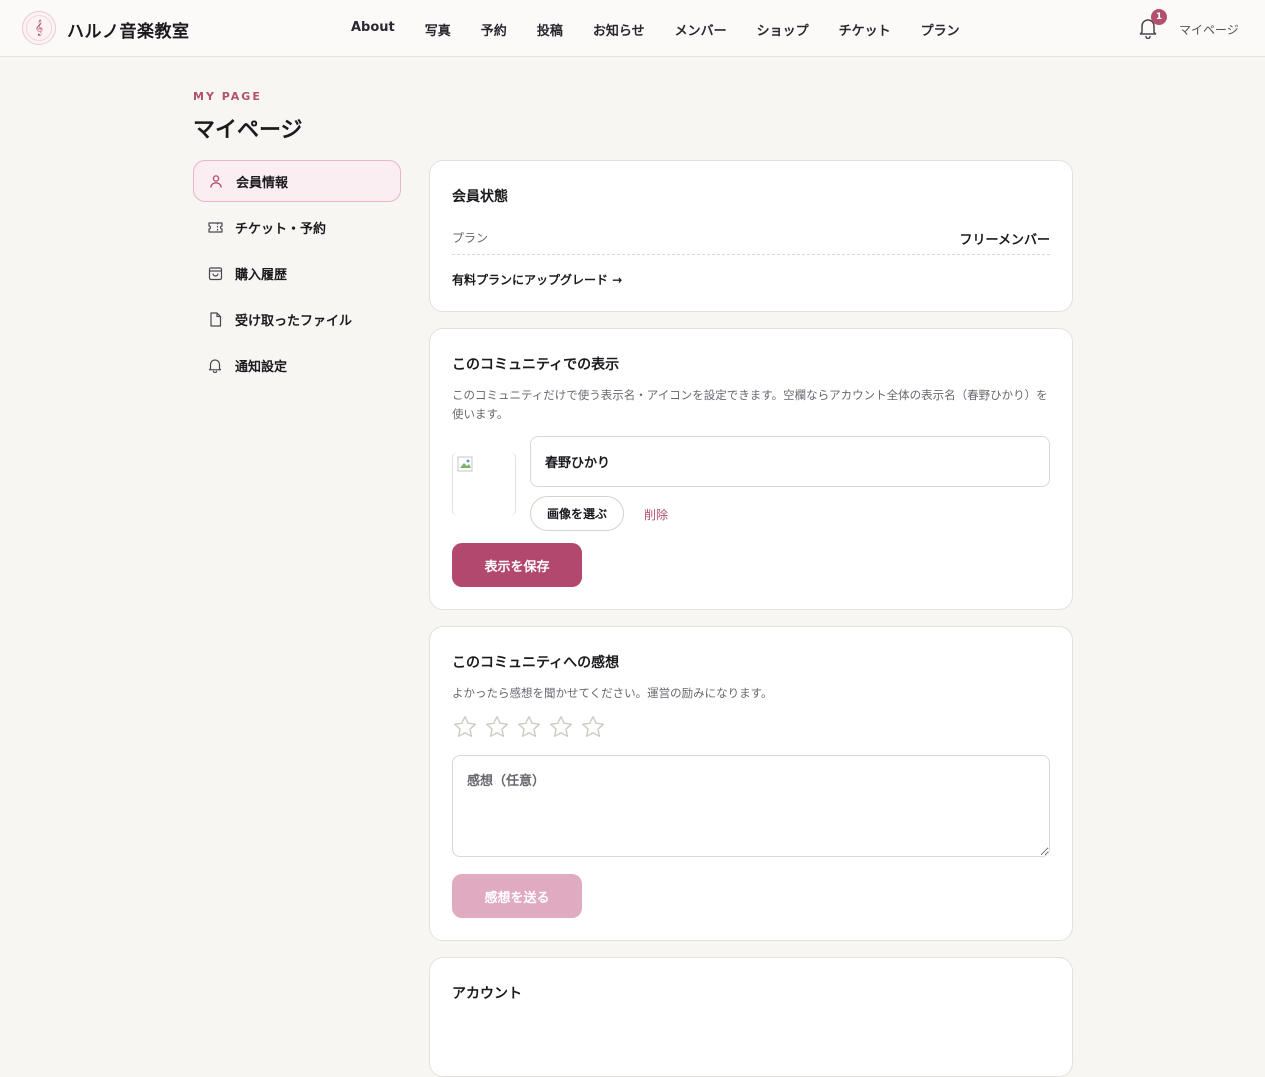 The width and height of the screenshot is (1265, 1077). I want to click on account-title: アカウント, so click(487, 994).